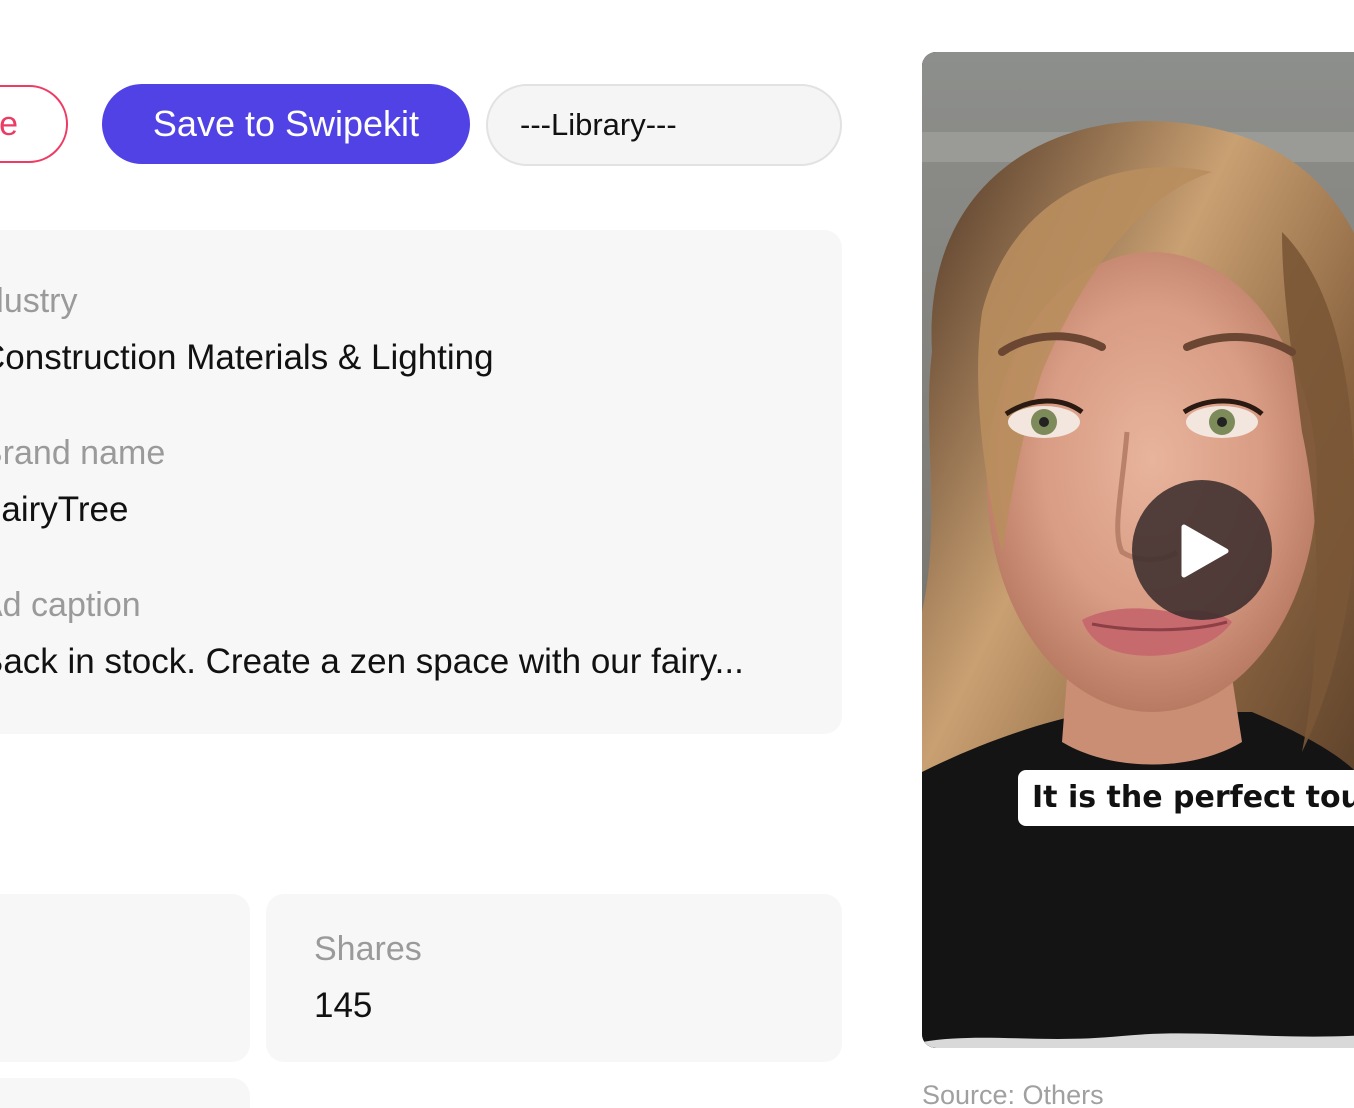 The height and width of the screenshot is (1108, 1354). I want to click on ad-caption-label: Ad caption, so click(70, 605).